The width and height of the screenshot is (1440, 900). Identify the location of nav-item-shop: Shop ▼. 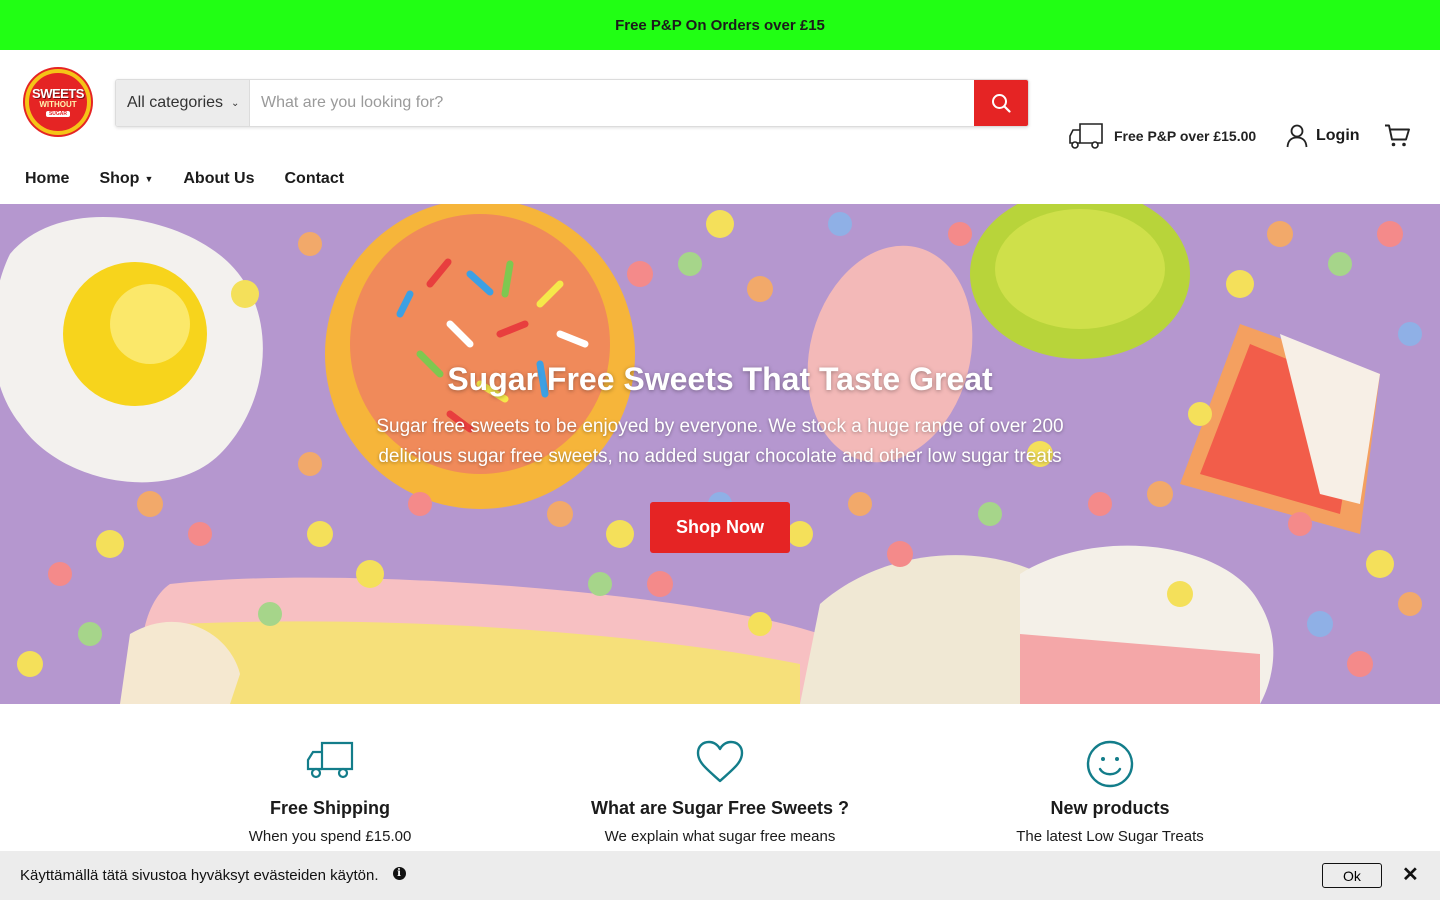
(126, 179).